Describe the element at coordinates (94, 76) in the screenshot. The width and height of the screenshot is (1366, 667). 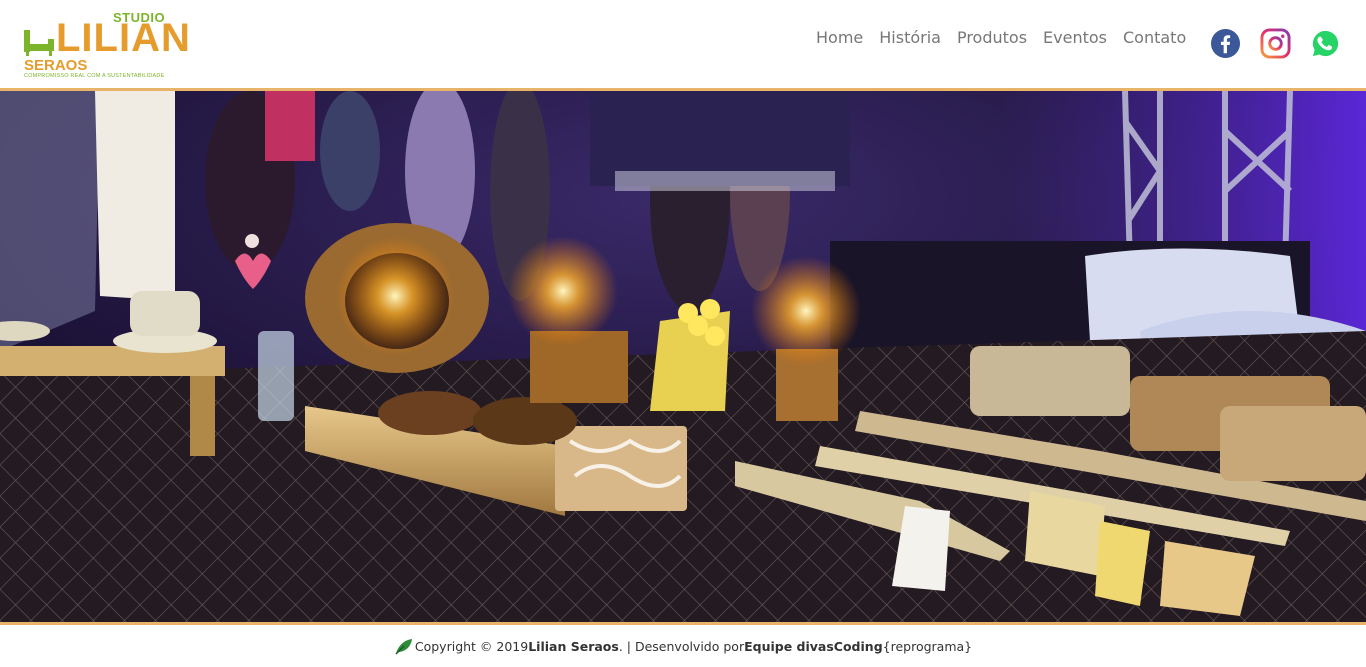
I see `logo-tagline: COMPROMISSO REAL COM A SUSTENTABILIDADE` at that location.